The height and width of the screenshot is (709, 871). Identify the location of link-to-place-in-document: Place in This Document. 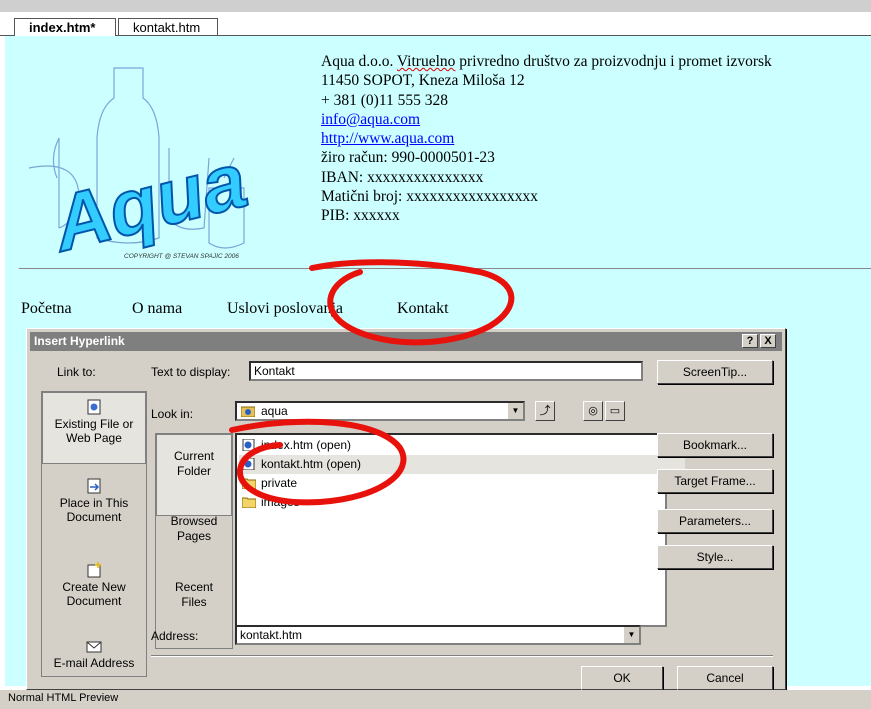
(94, 504).